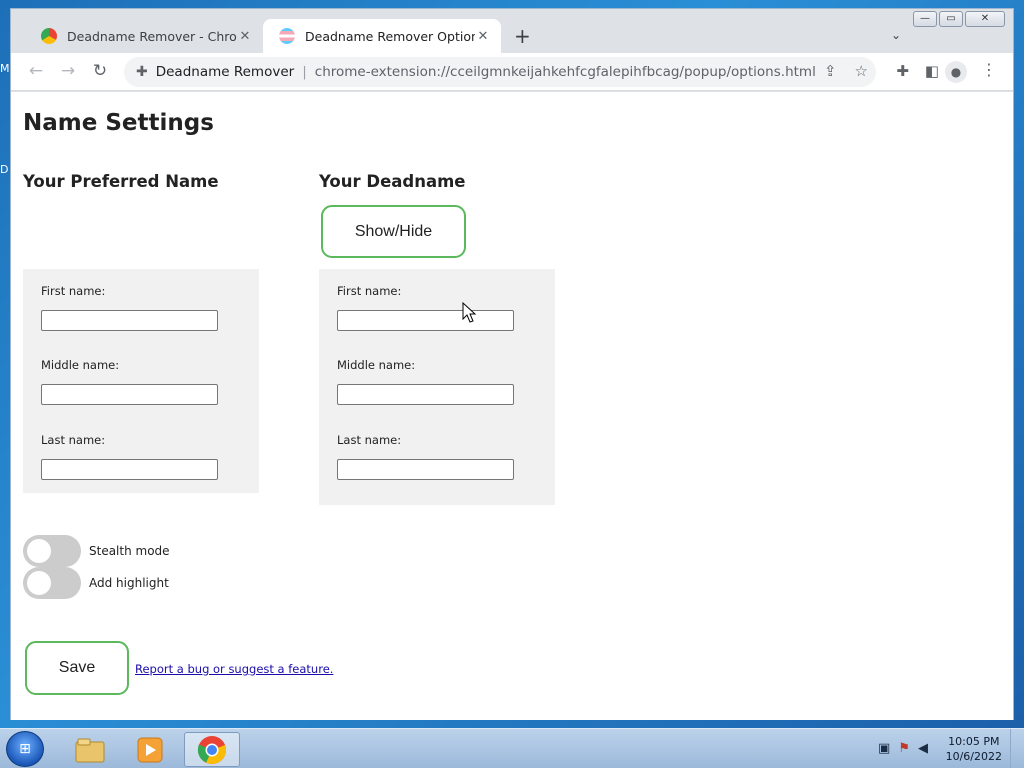 Image resolution: width=1024 pixels, height=768 pixels. What do you see at coordinates (393, 231) in the screenshot?
I see `show-hide-button: Show/Hide` at bounding box center [393, 231].